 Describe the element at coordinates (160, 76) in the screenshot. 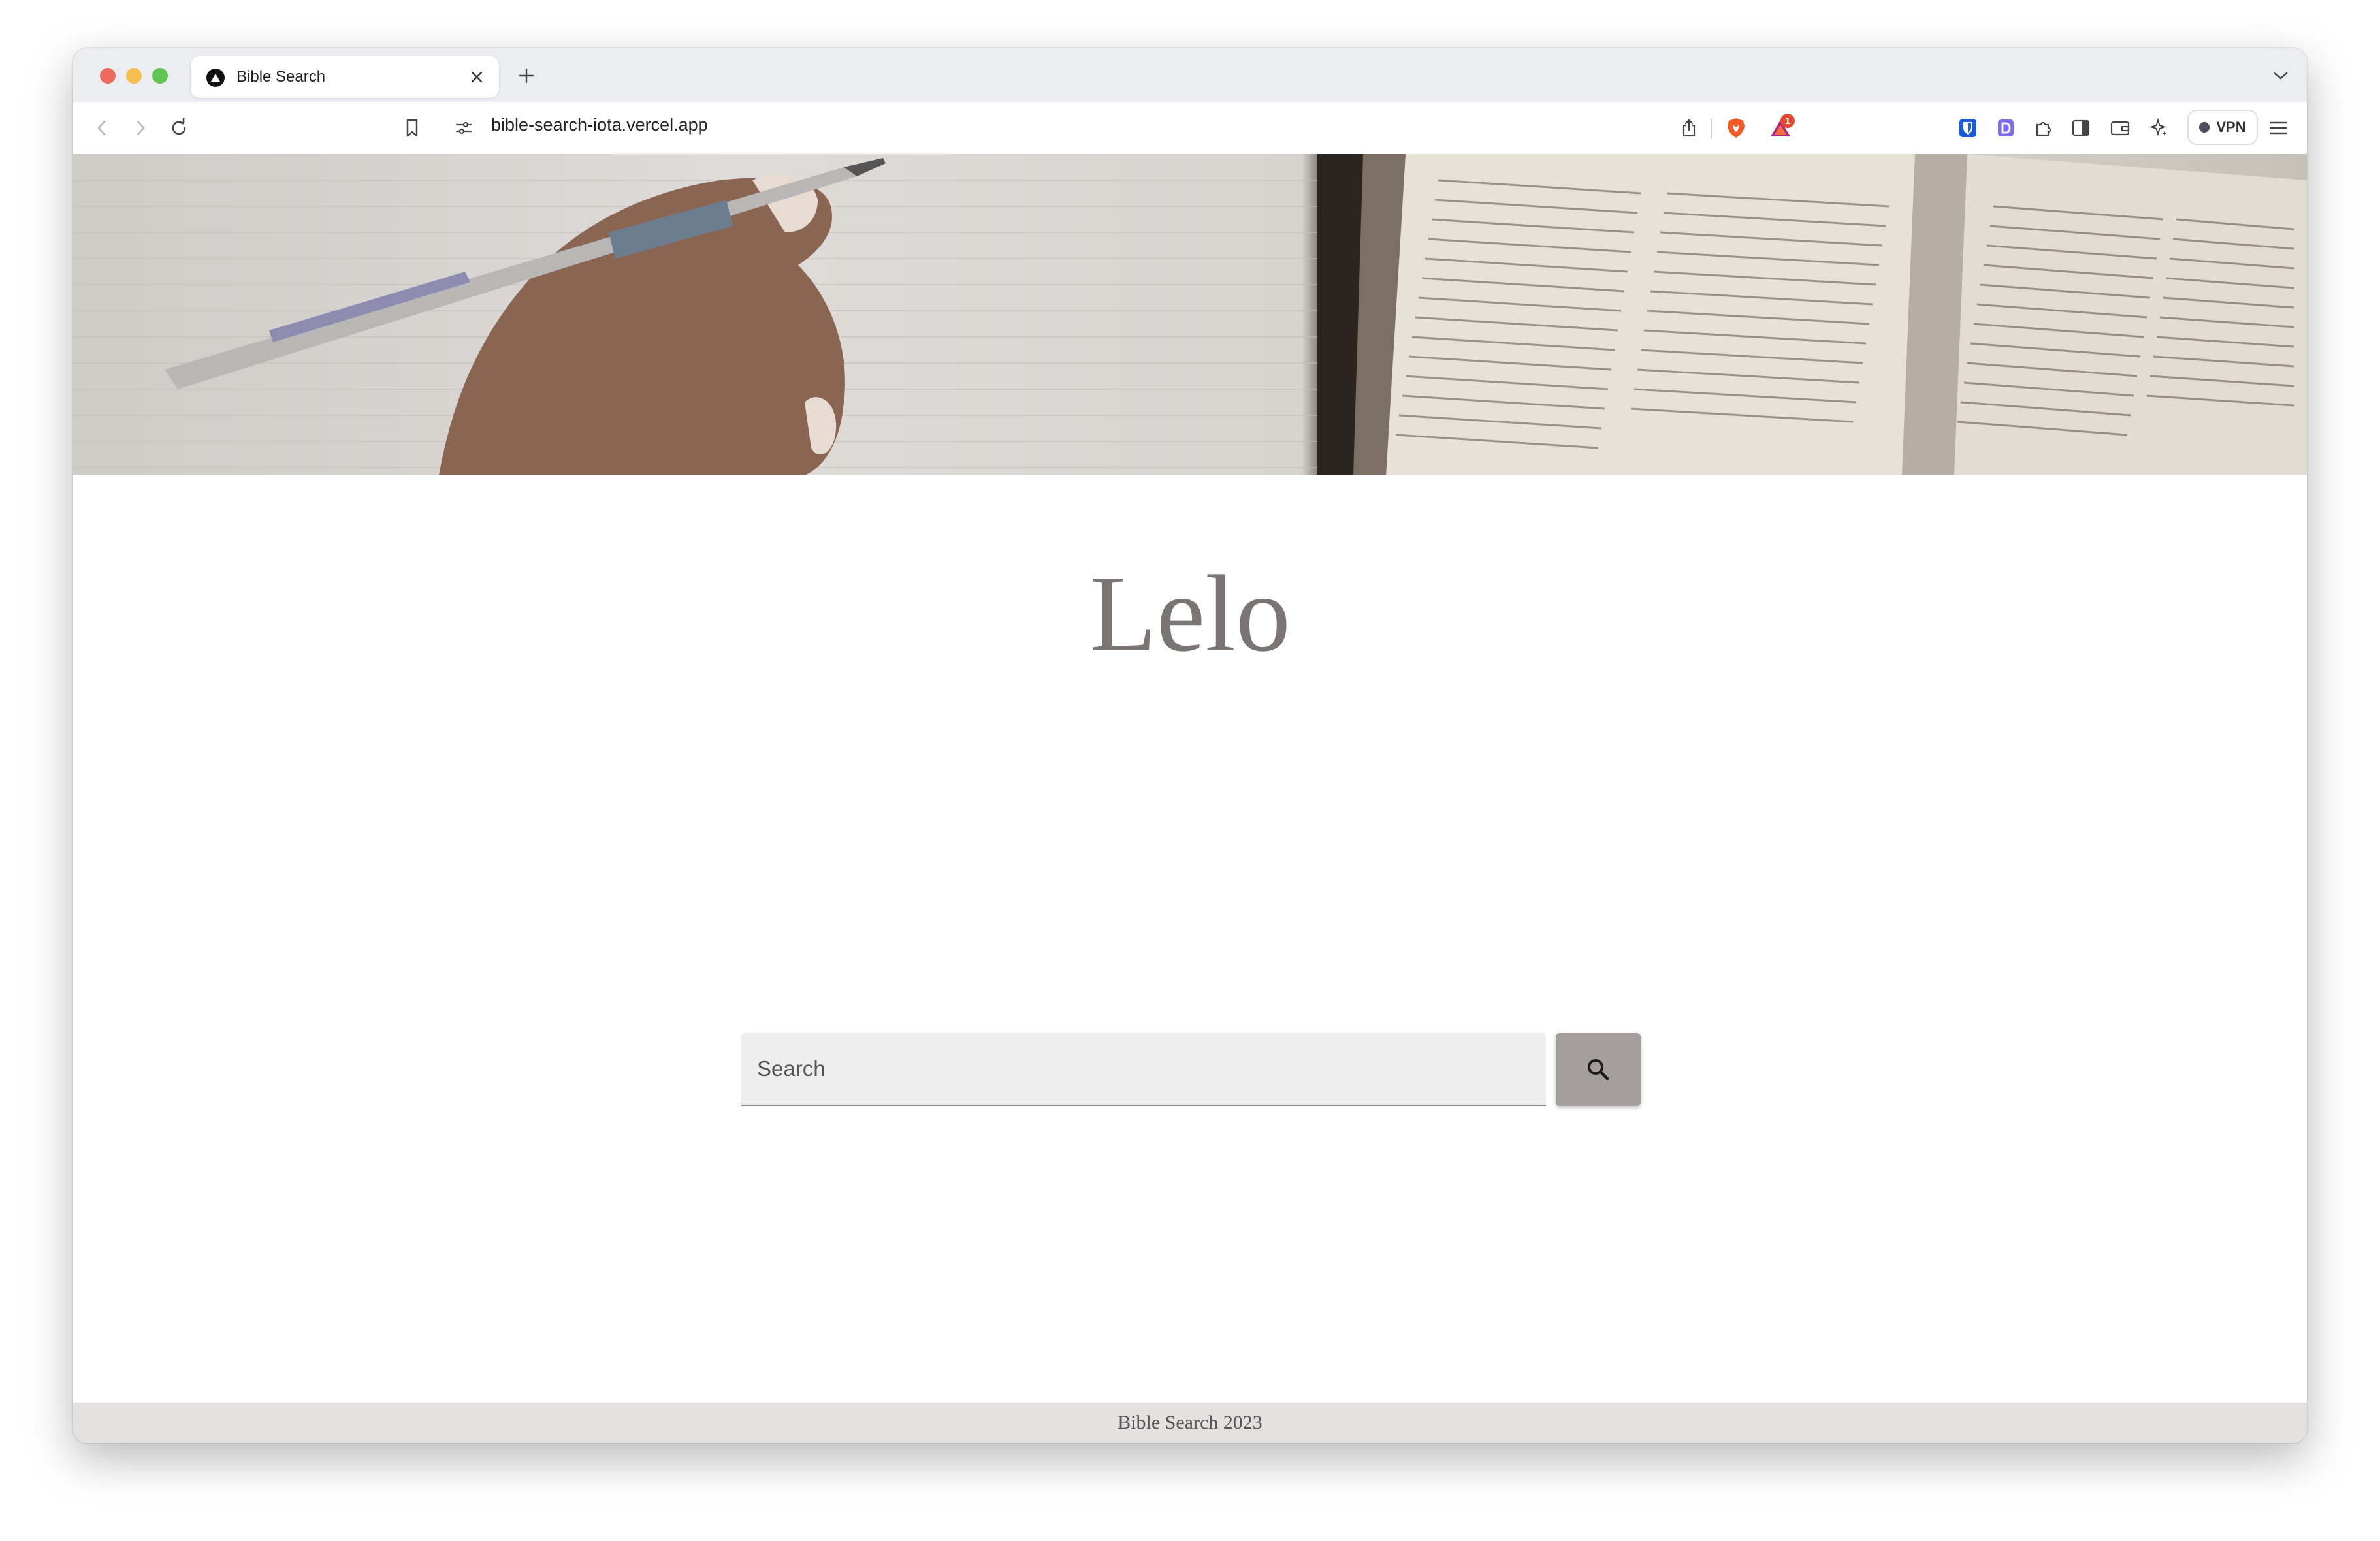

I see `maximize-window-button` at that location.